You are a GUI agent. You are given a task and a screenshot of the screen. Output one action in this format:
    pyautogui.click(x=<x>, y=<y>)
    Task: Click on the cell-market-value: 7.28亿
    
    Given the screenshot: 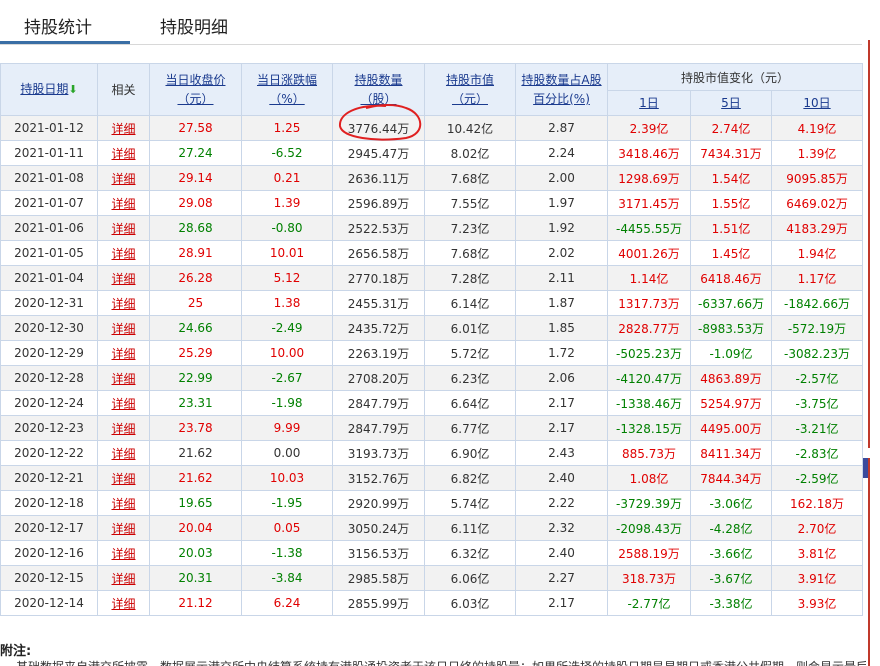 What is the action you would take?
    pyautogui.click(x=470, y=278)
    